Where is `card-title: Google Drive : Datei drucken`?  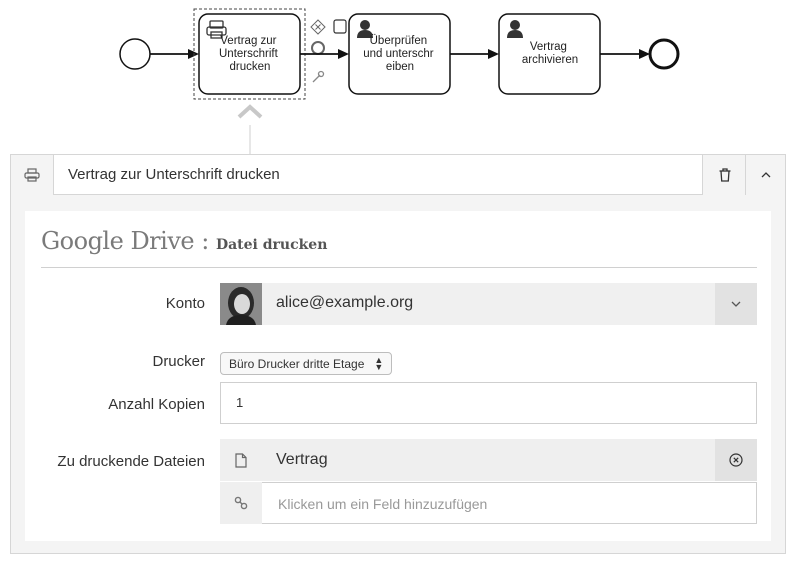 card-title: Google Drive : Datei drucken is located at coordinates (184, 241).